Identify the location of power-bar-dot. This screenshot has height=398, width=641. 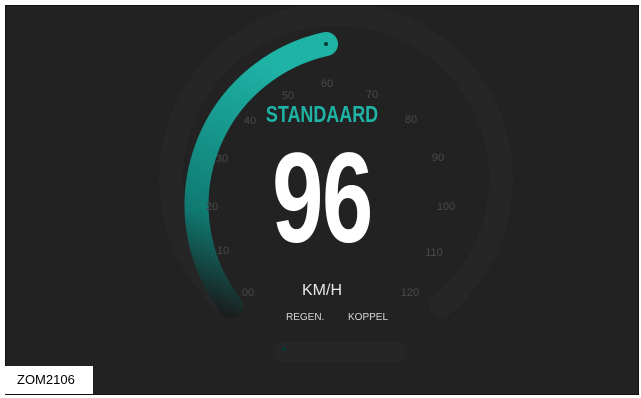
(284, 349).